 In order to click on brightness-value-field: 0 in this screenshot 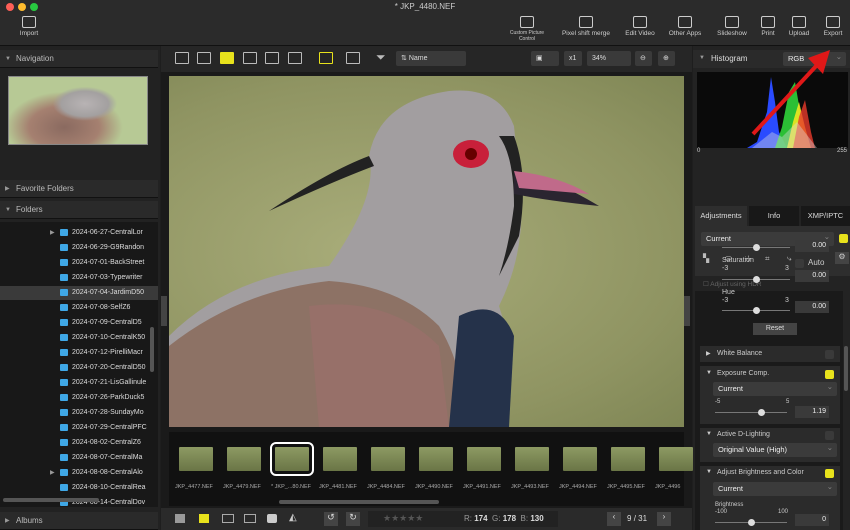, I will do `click(812, 520)`.